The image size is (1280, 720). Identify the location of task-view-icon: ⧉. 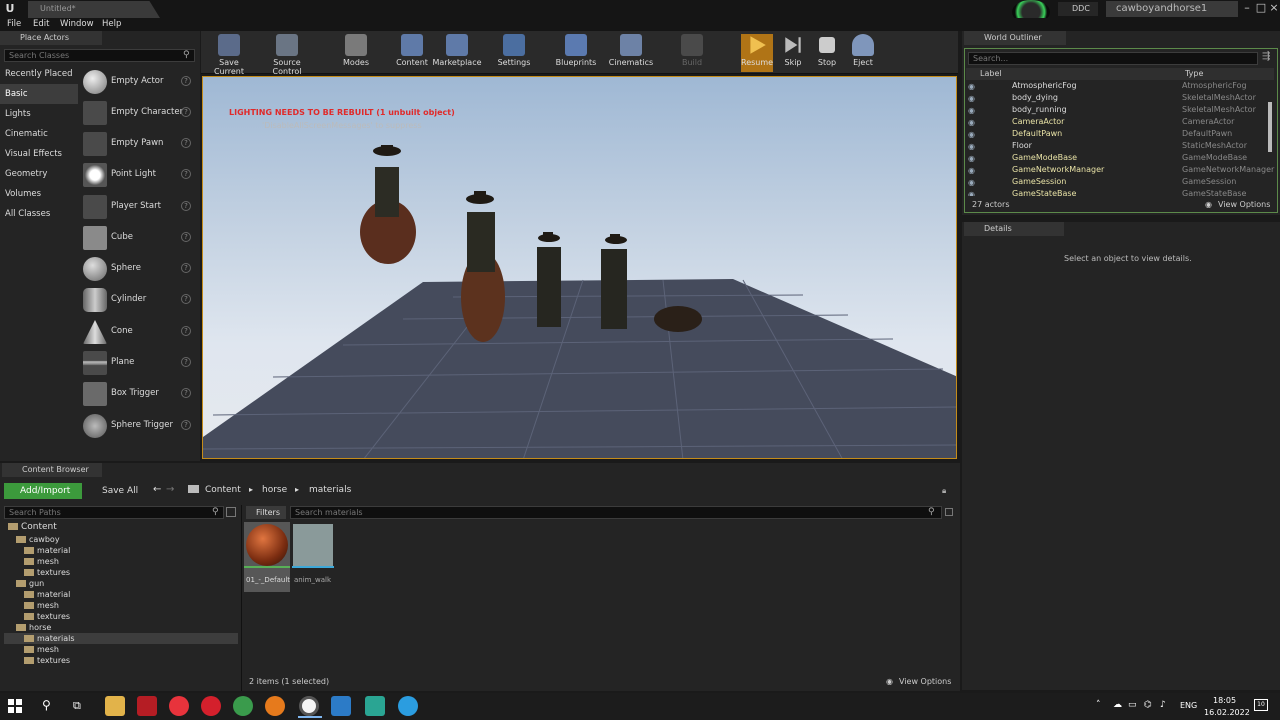
(77, 706).